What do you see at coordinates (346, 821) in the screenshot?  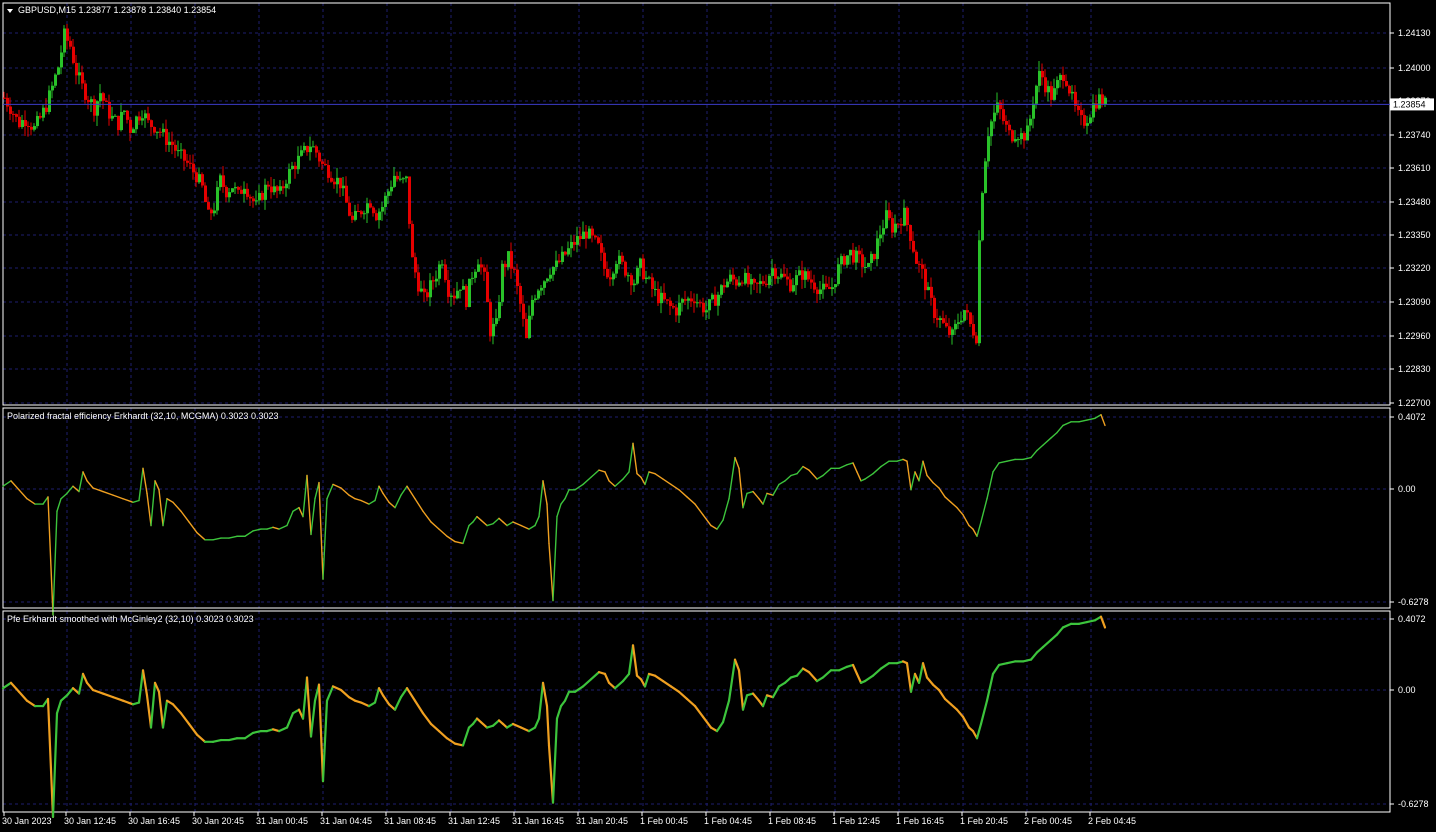 I see `x-tick-label: 31 Jan 04:45` at bounding box center [346, 821].